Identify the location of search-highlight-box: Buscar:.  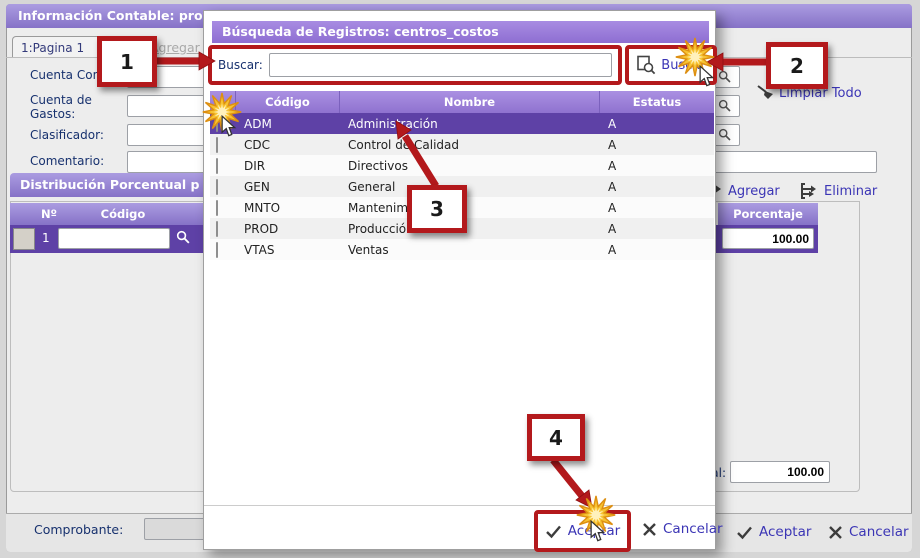
(415, 65).